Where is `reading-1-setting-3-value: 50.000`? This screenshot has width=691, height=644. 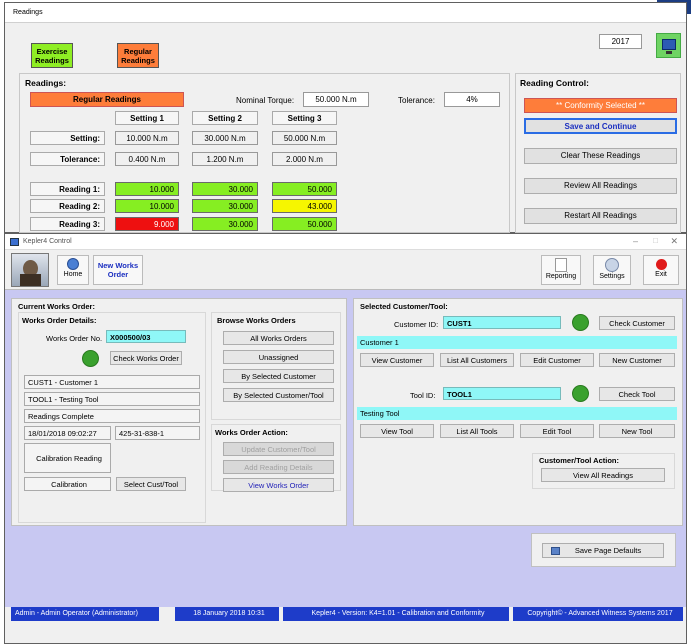
reading-1-setting-3-value: 50.000 is located at coordinates (304, 189).